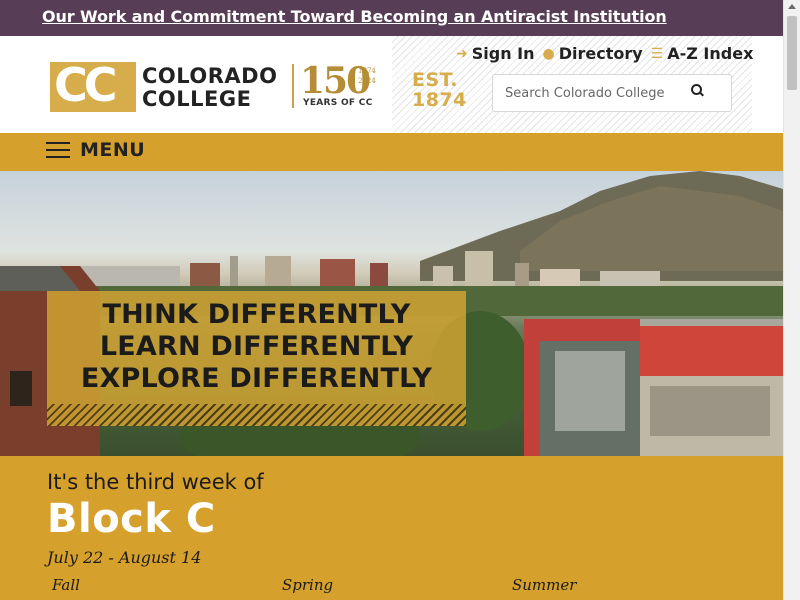 This screenshot has height=600, width=800. I want to click on block-dates: July 22 - August 14, so click(124, 557).